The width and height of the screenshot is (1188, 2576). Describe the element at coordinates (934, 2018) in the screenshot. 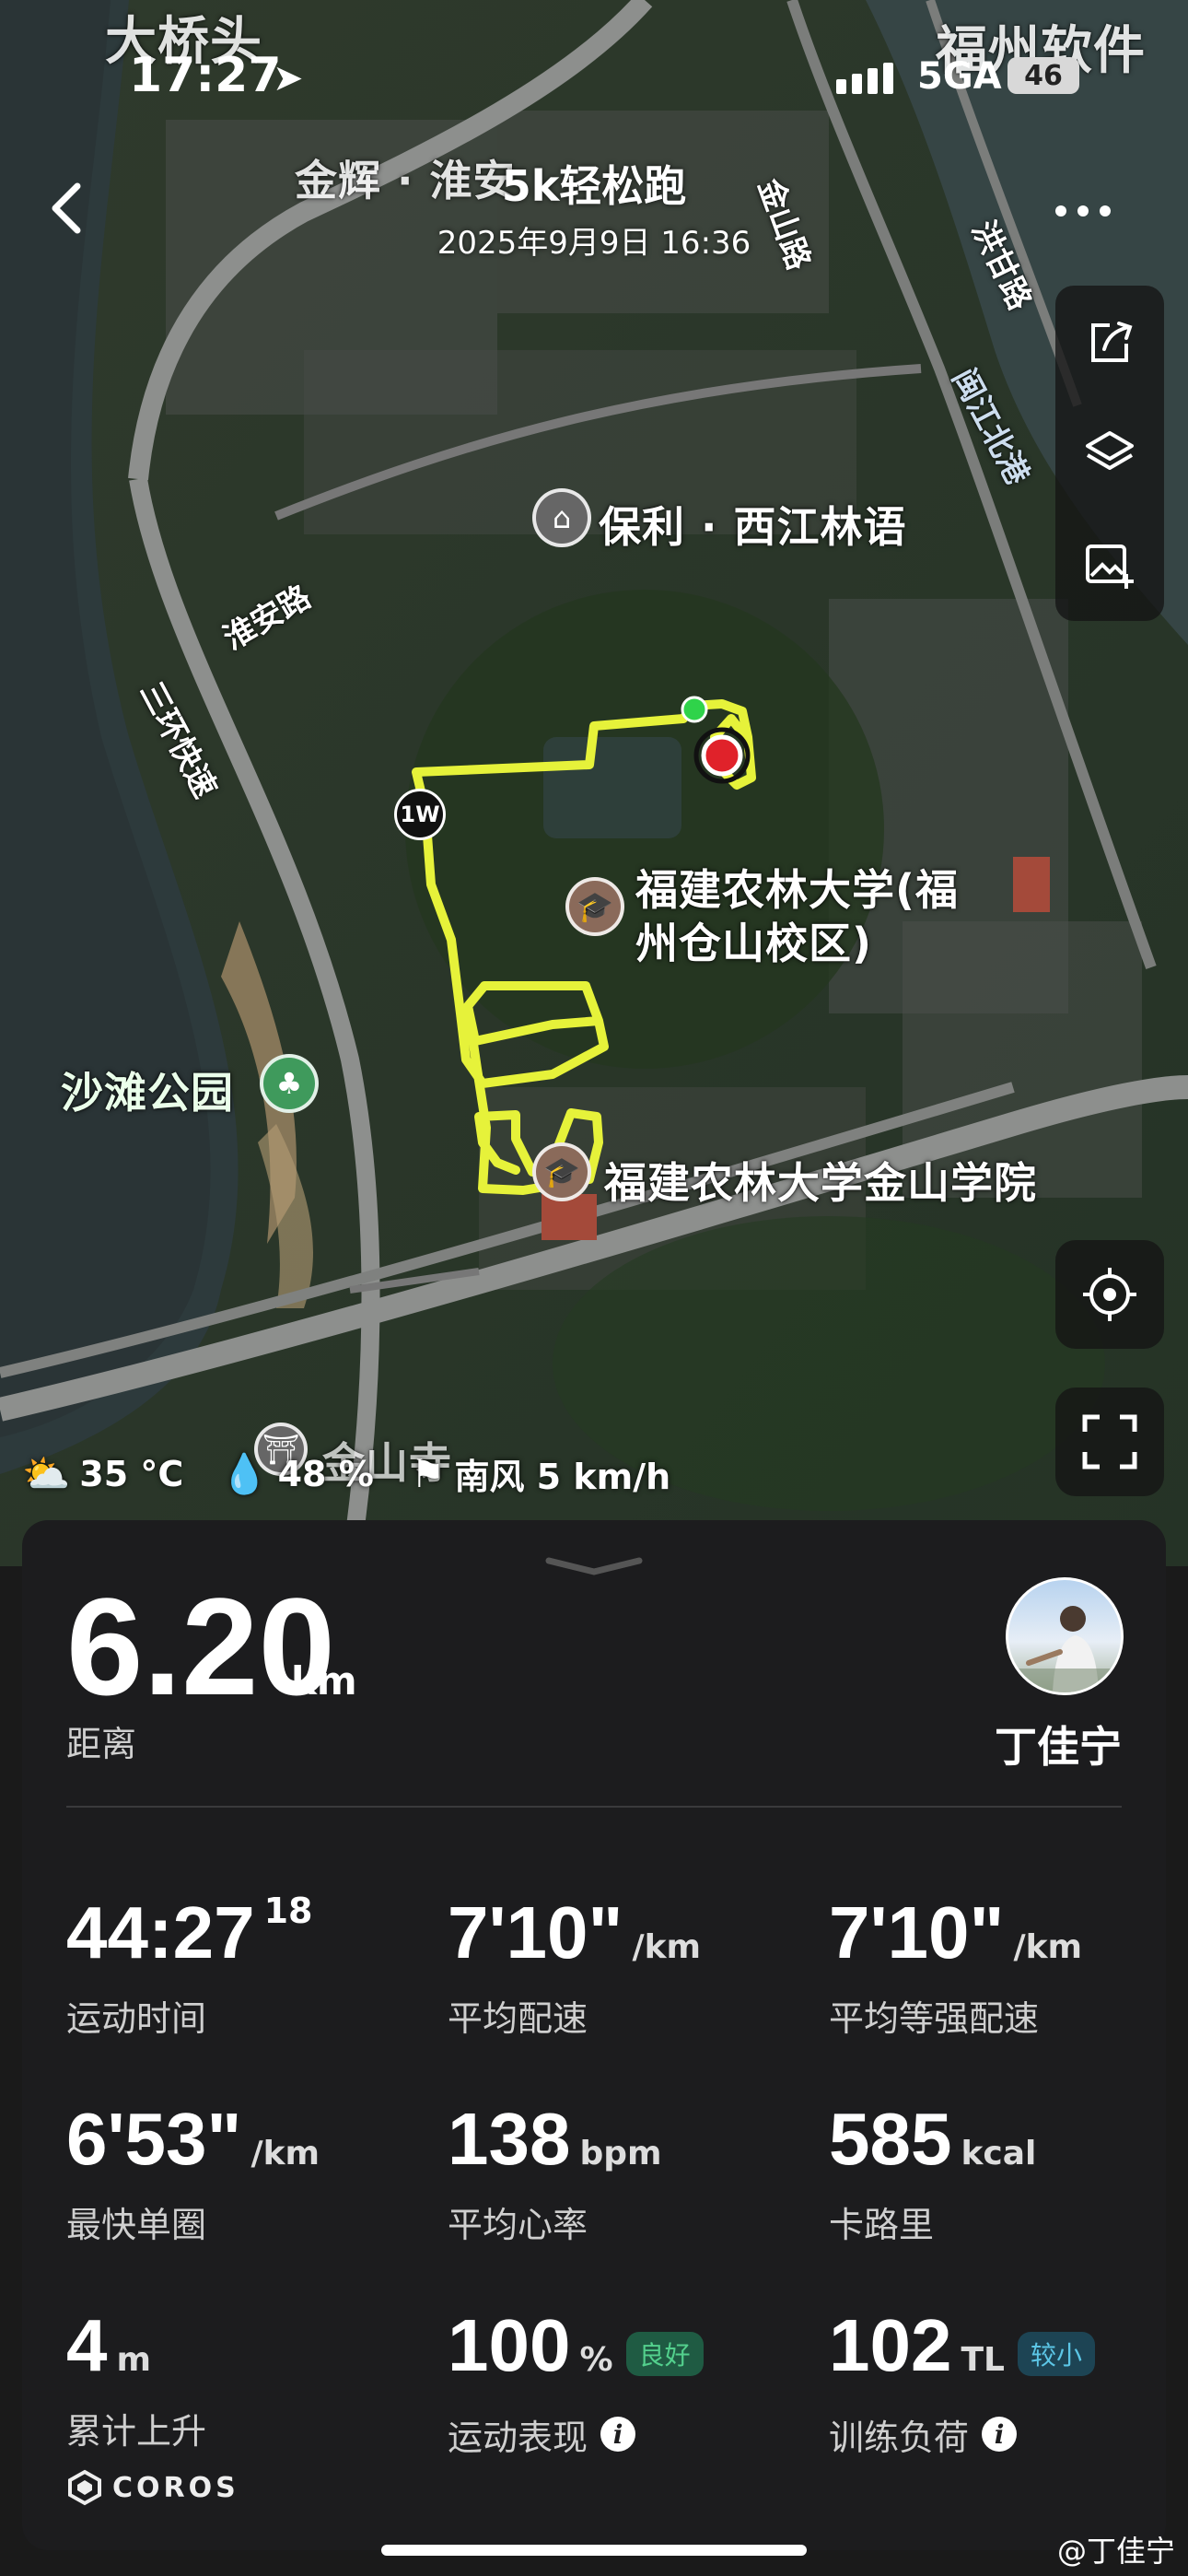

I see `stat-label: 平均等强配速` at that location.